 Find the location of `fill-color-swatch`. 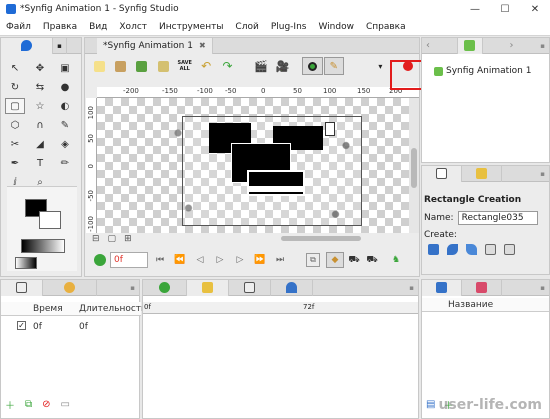

fill-color-swatch is located at coordinates (50, 220).